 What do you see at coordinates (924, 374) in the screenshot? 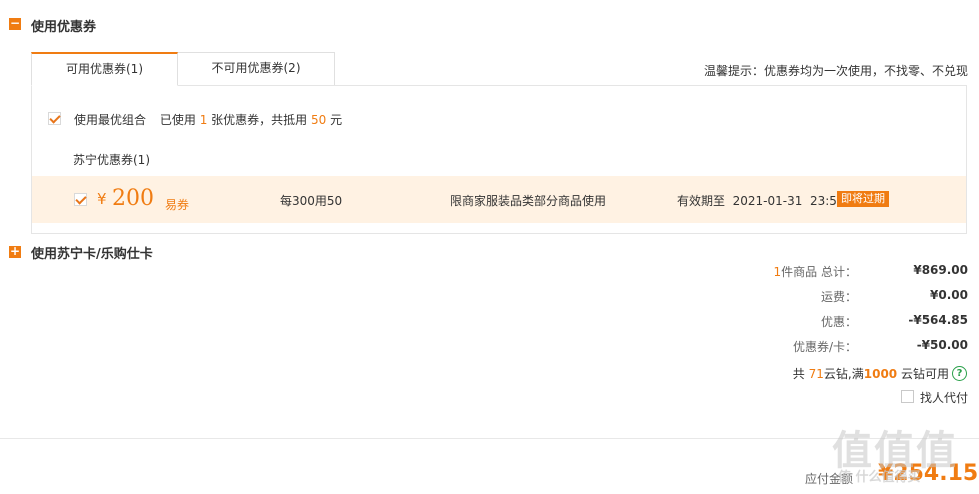
I see `cloud-suffix: 云钻可用` at bounding box center [924, 374].